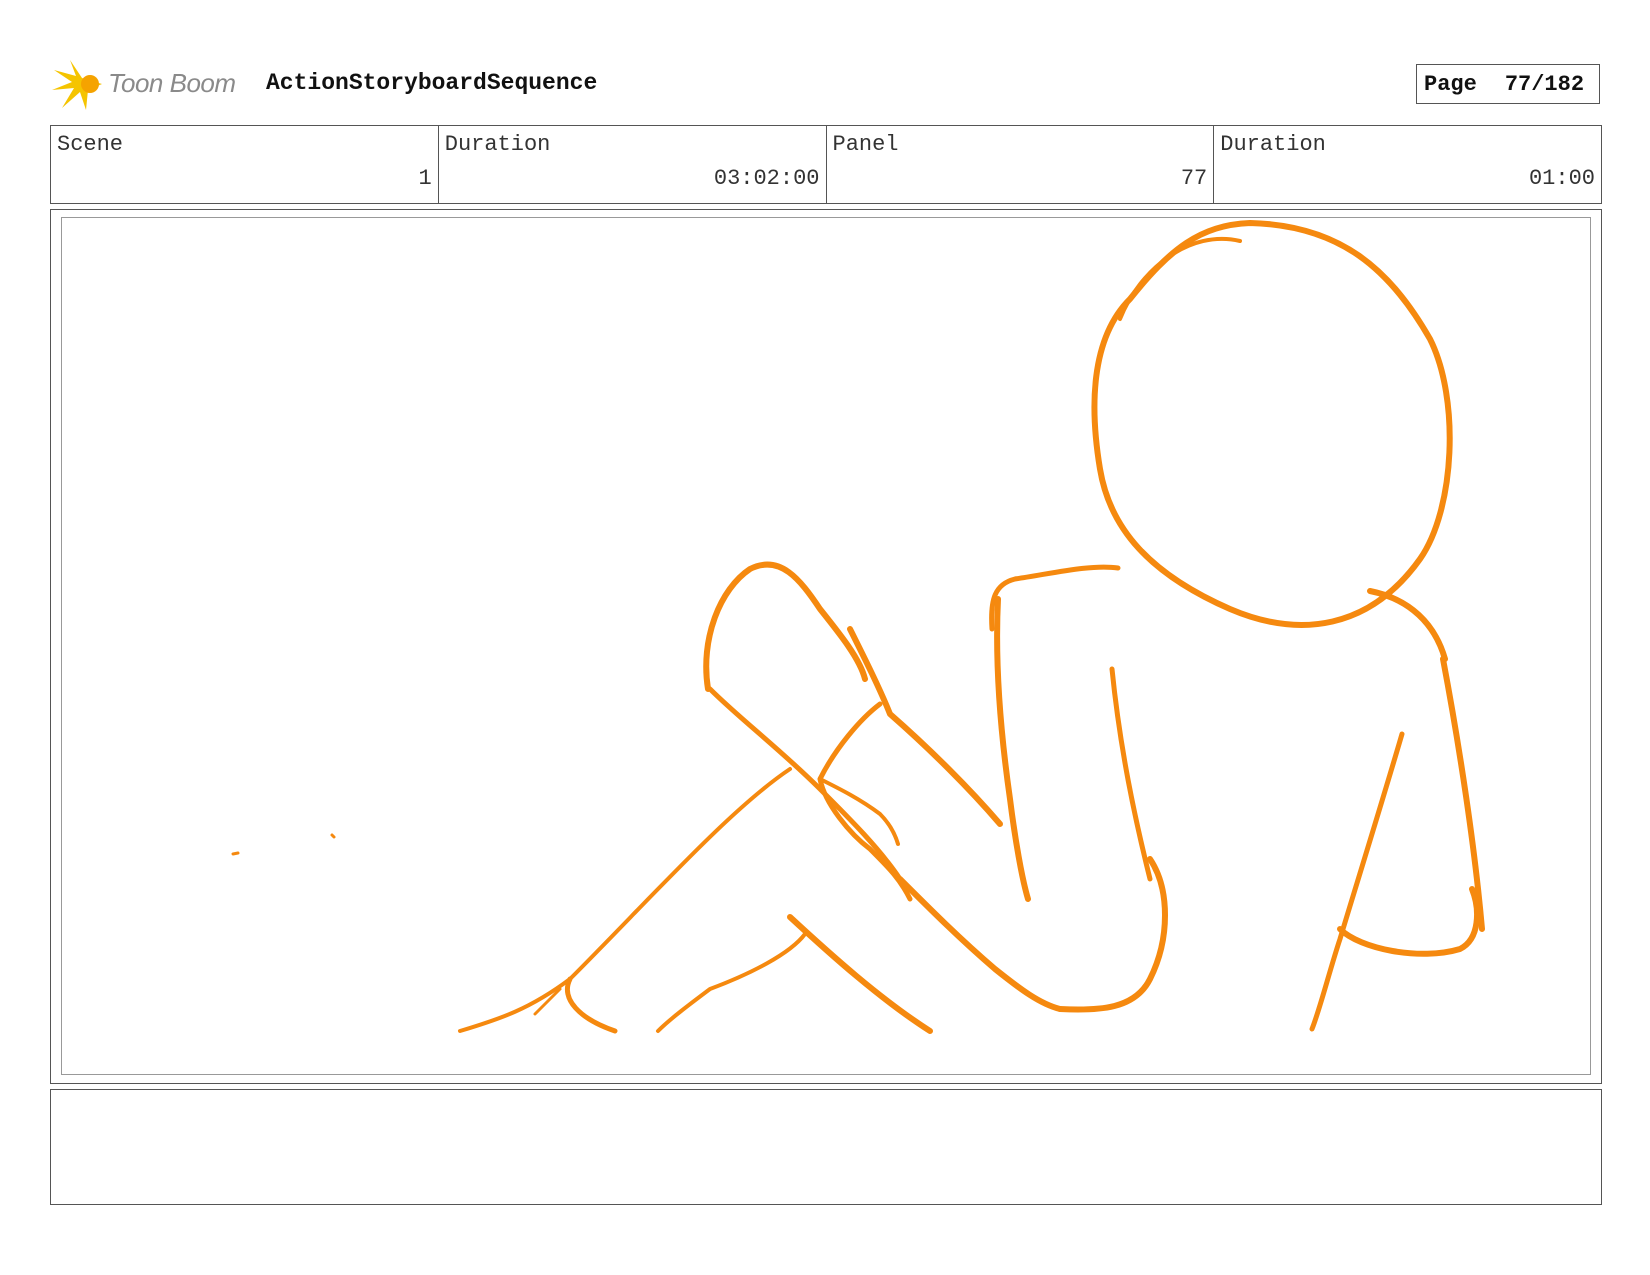  I want to click on sketch-leg-lower, so click(860, 974).